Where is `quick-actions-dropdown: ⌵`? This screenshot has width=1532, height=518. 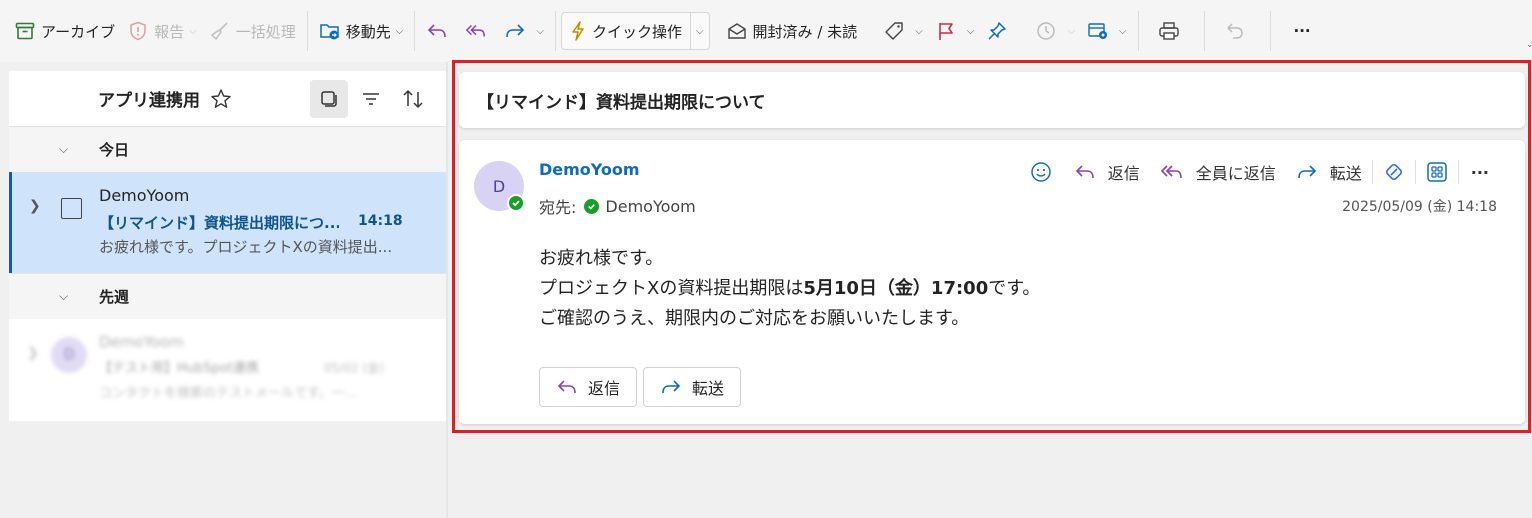
quick-actions-dropdown: ⌵ is located at coordinates (700, 31).